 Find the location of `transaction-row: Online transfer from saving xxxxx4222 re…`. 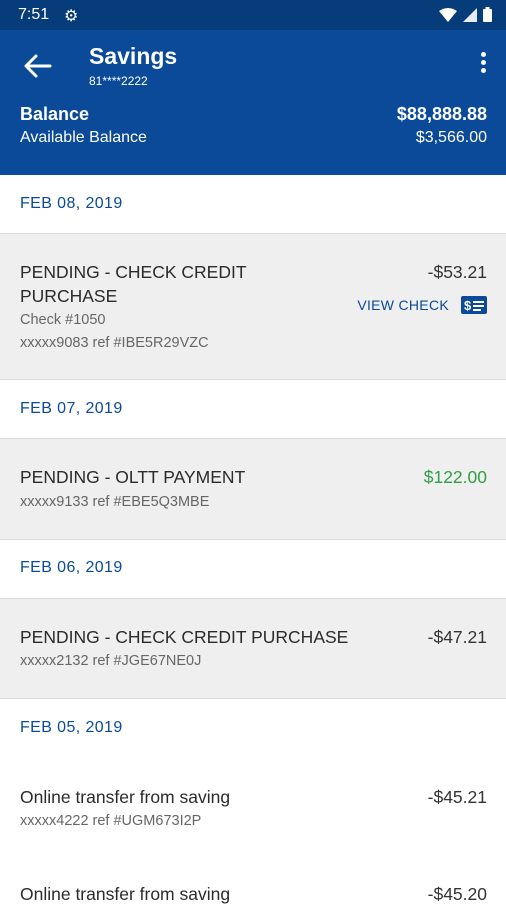

transaction-row: Online transfer from saving xxxxx4222 re… is located at coordinates (253, 806).